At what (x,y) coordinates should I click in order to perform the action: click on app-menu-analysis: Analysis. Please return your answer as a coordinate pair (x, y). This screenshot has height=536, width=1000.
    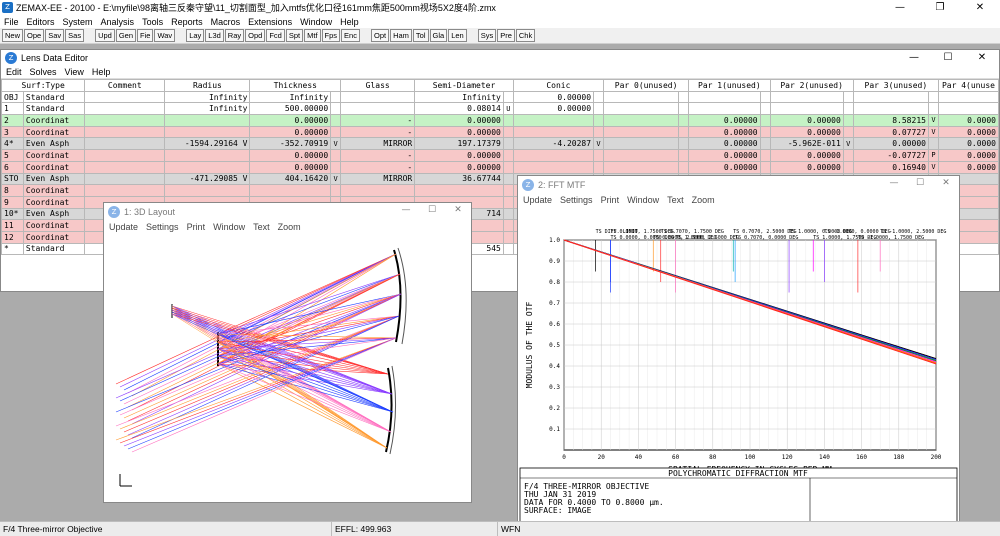
    Looking at the image, I should click on (118, 22).